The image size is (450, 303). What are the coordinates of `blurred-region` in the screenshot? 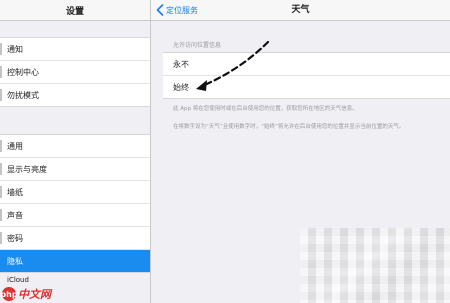 It's located at (375, 265).